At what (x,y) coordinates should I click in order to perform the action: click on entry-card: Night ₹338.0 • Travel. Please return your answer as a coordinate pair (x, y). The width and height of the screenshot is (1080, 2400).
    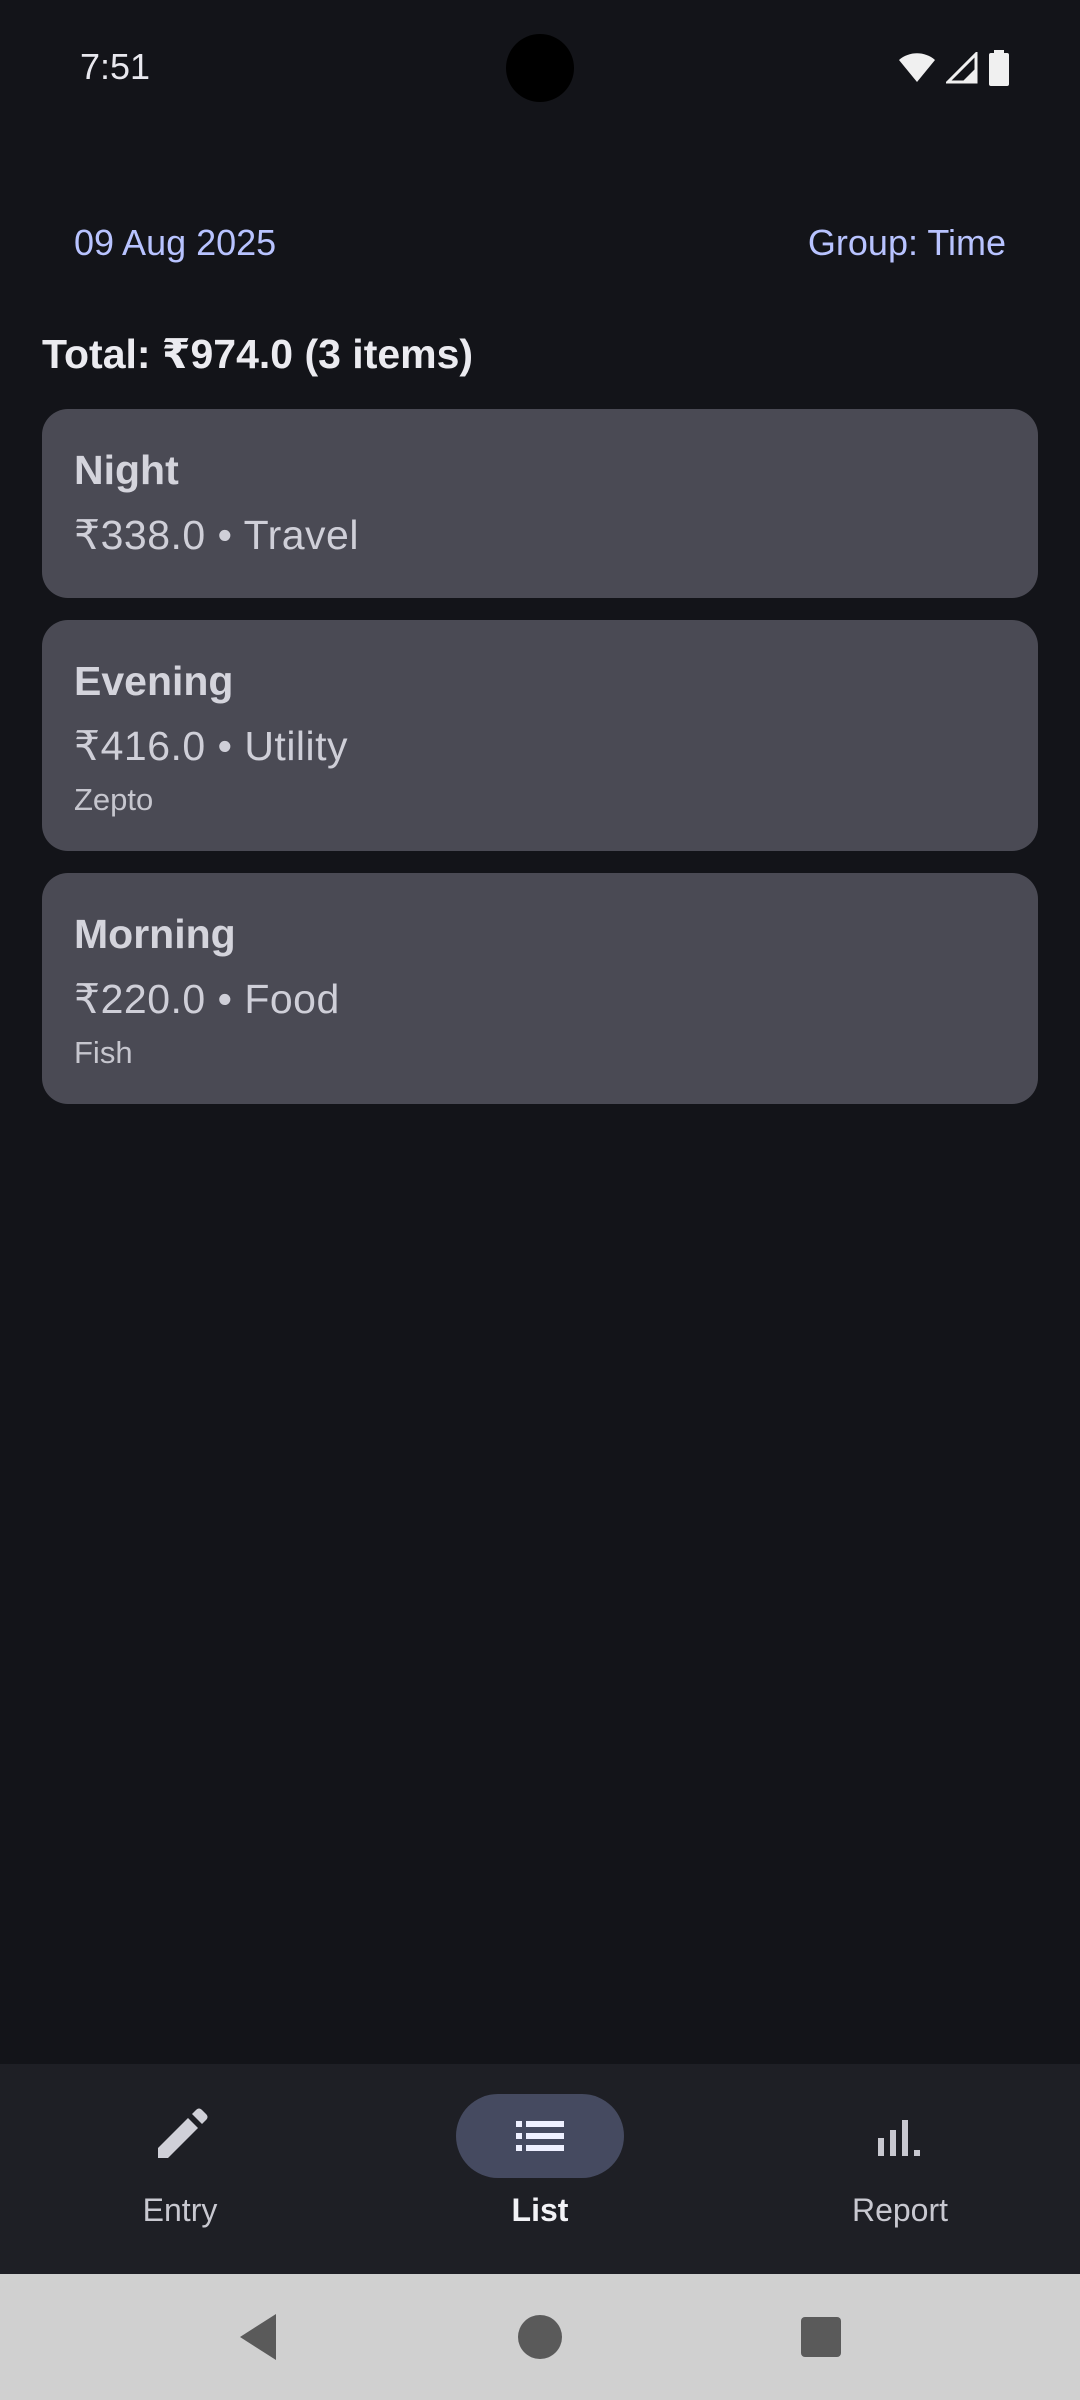
    Looking at the image, I should click on (540, 503).